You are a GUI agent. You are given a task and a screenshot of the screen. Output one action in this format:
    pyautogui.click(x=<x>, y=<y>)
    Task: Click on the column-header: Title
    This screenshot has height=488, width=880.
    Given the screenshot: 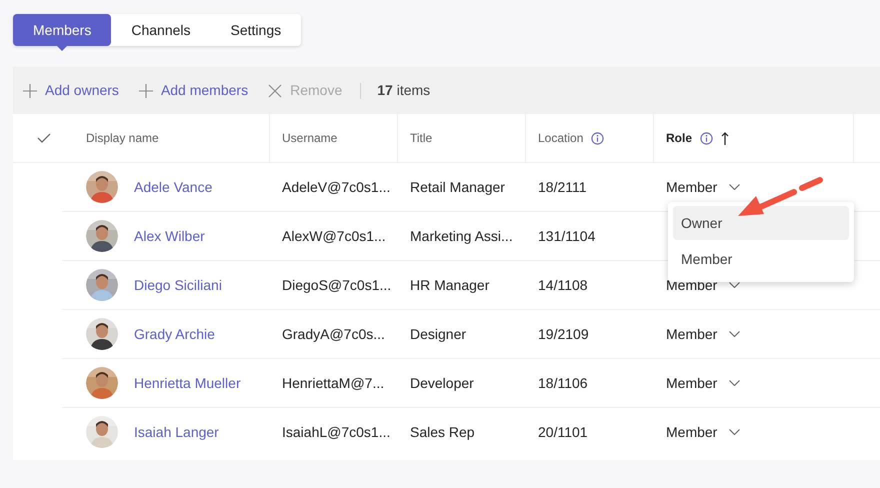 What is the action you would take?
    pyautogui.click(x=421, y=138)
    